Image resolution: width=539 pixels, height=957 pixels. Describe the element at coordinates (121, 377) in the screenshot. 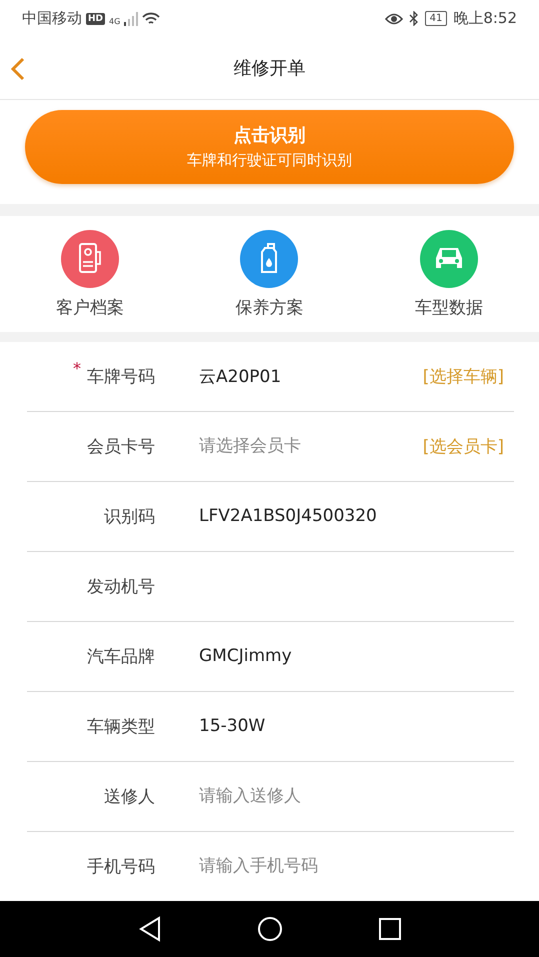

I see `field-label: 车牌号码` at that location.